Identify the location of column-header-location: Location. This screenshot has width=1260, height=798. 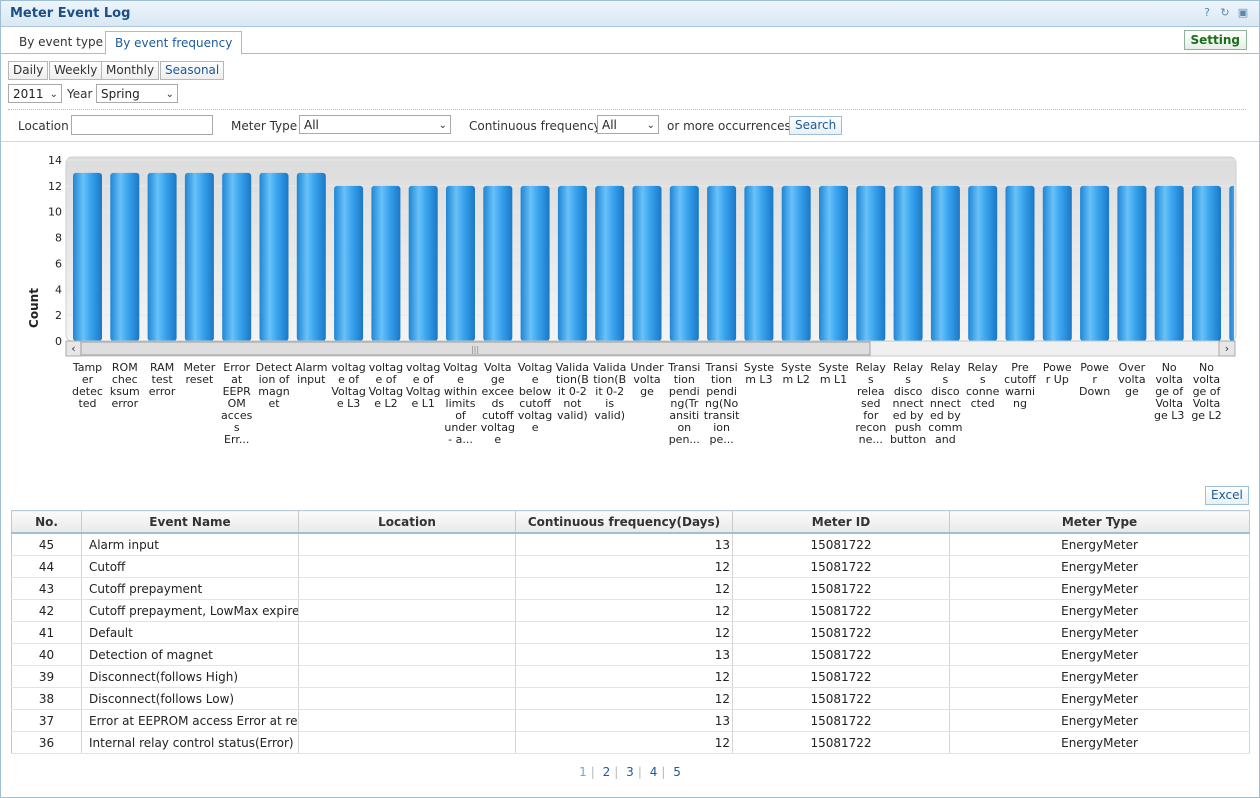
(407, 522).